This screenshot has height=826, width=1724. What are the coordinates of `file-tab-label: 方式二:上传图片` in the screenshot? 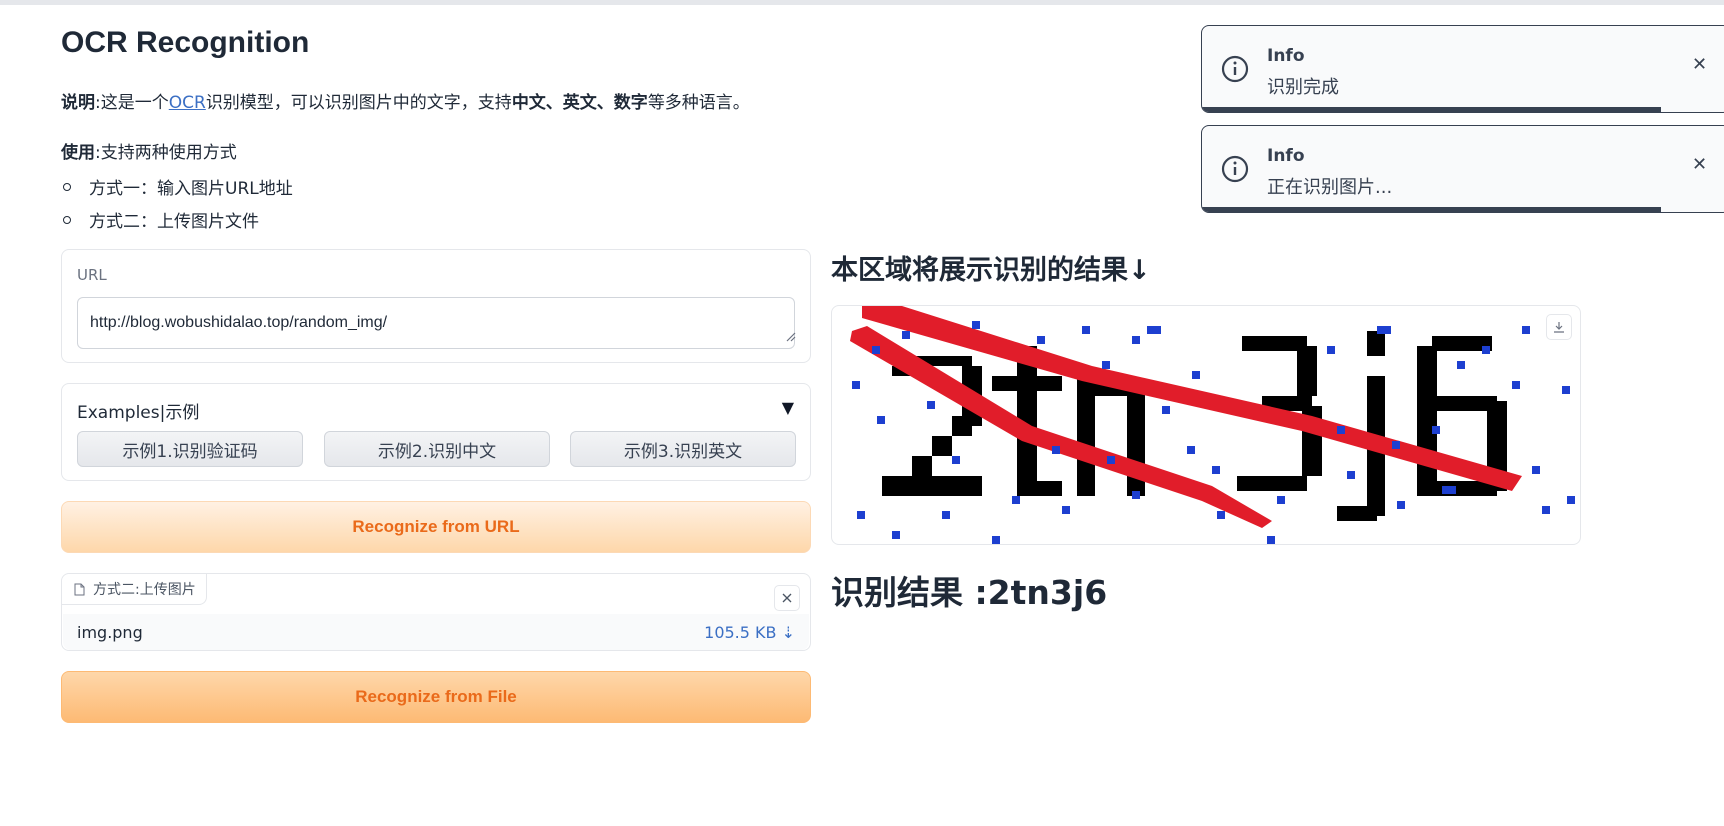 It's located at (144, 590).